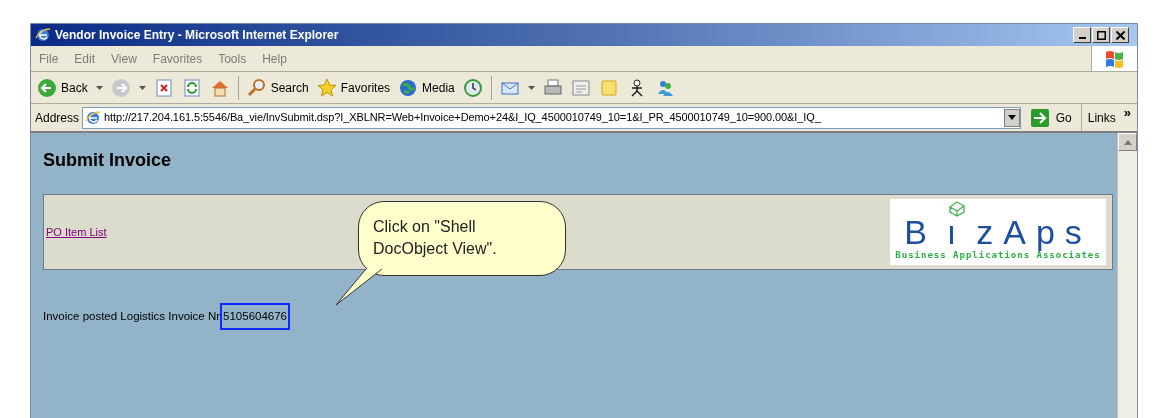 The image size is (1162, 418). What do you see at coordinates (1114, 58) in the screenshot?
I see `windows-logo` at bounding box center [1114, 58].